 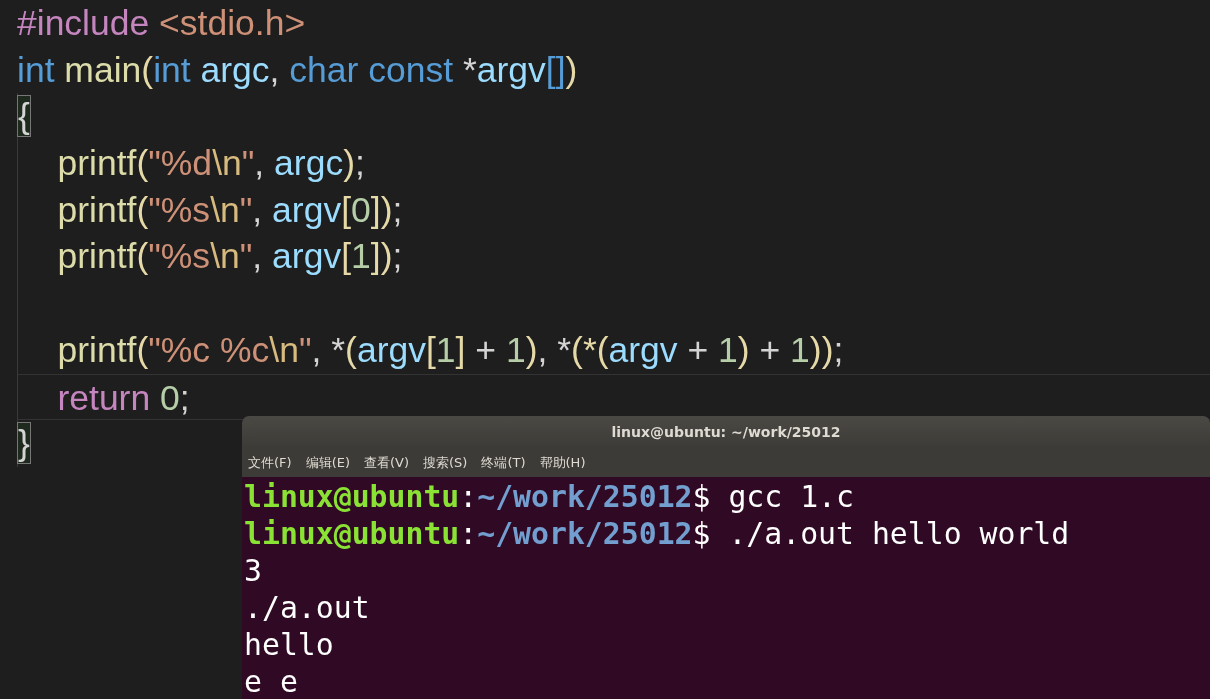 I want to click on menu-item: 搜索(S), so click(x=445, y=462).